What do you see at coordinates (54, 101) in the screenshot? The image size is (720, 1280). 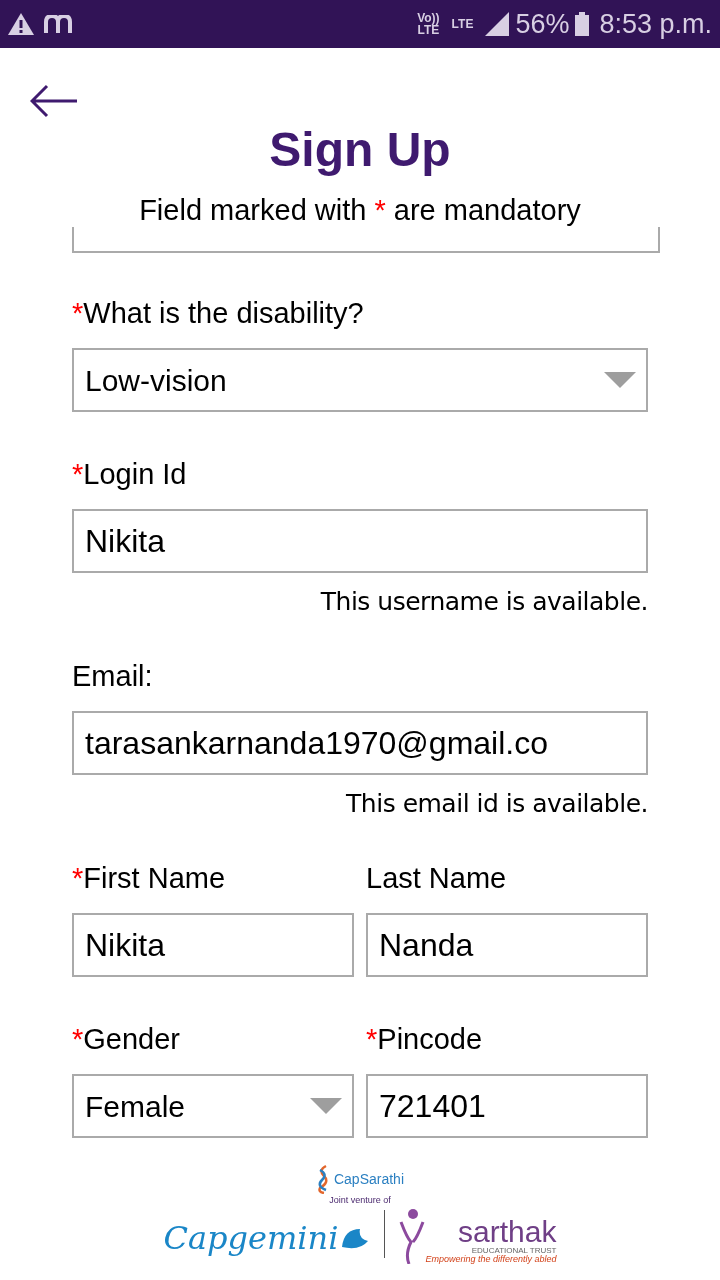 I see `back-arrow-icon` at bounding box center [54, 101].